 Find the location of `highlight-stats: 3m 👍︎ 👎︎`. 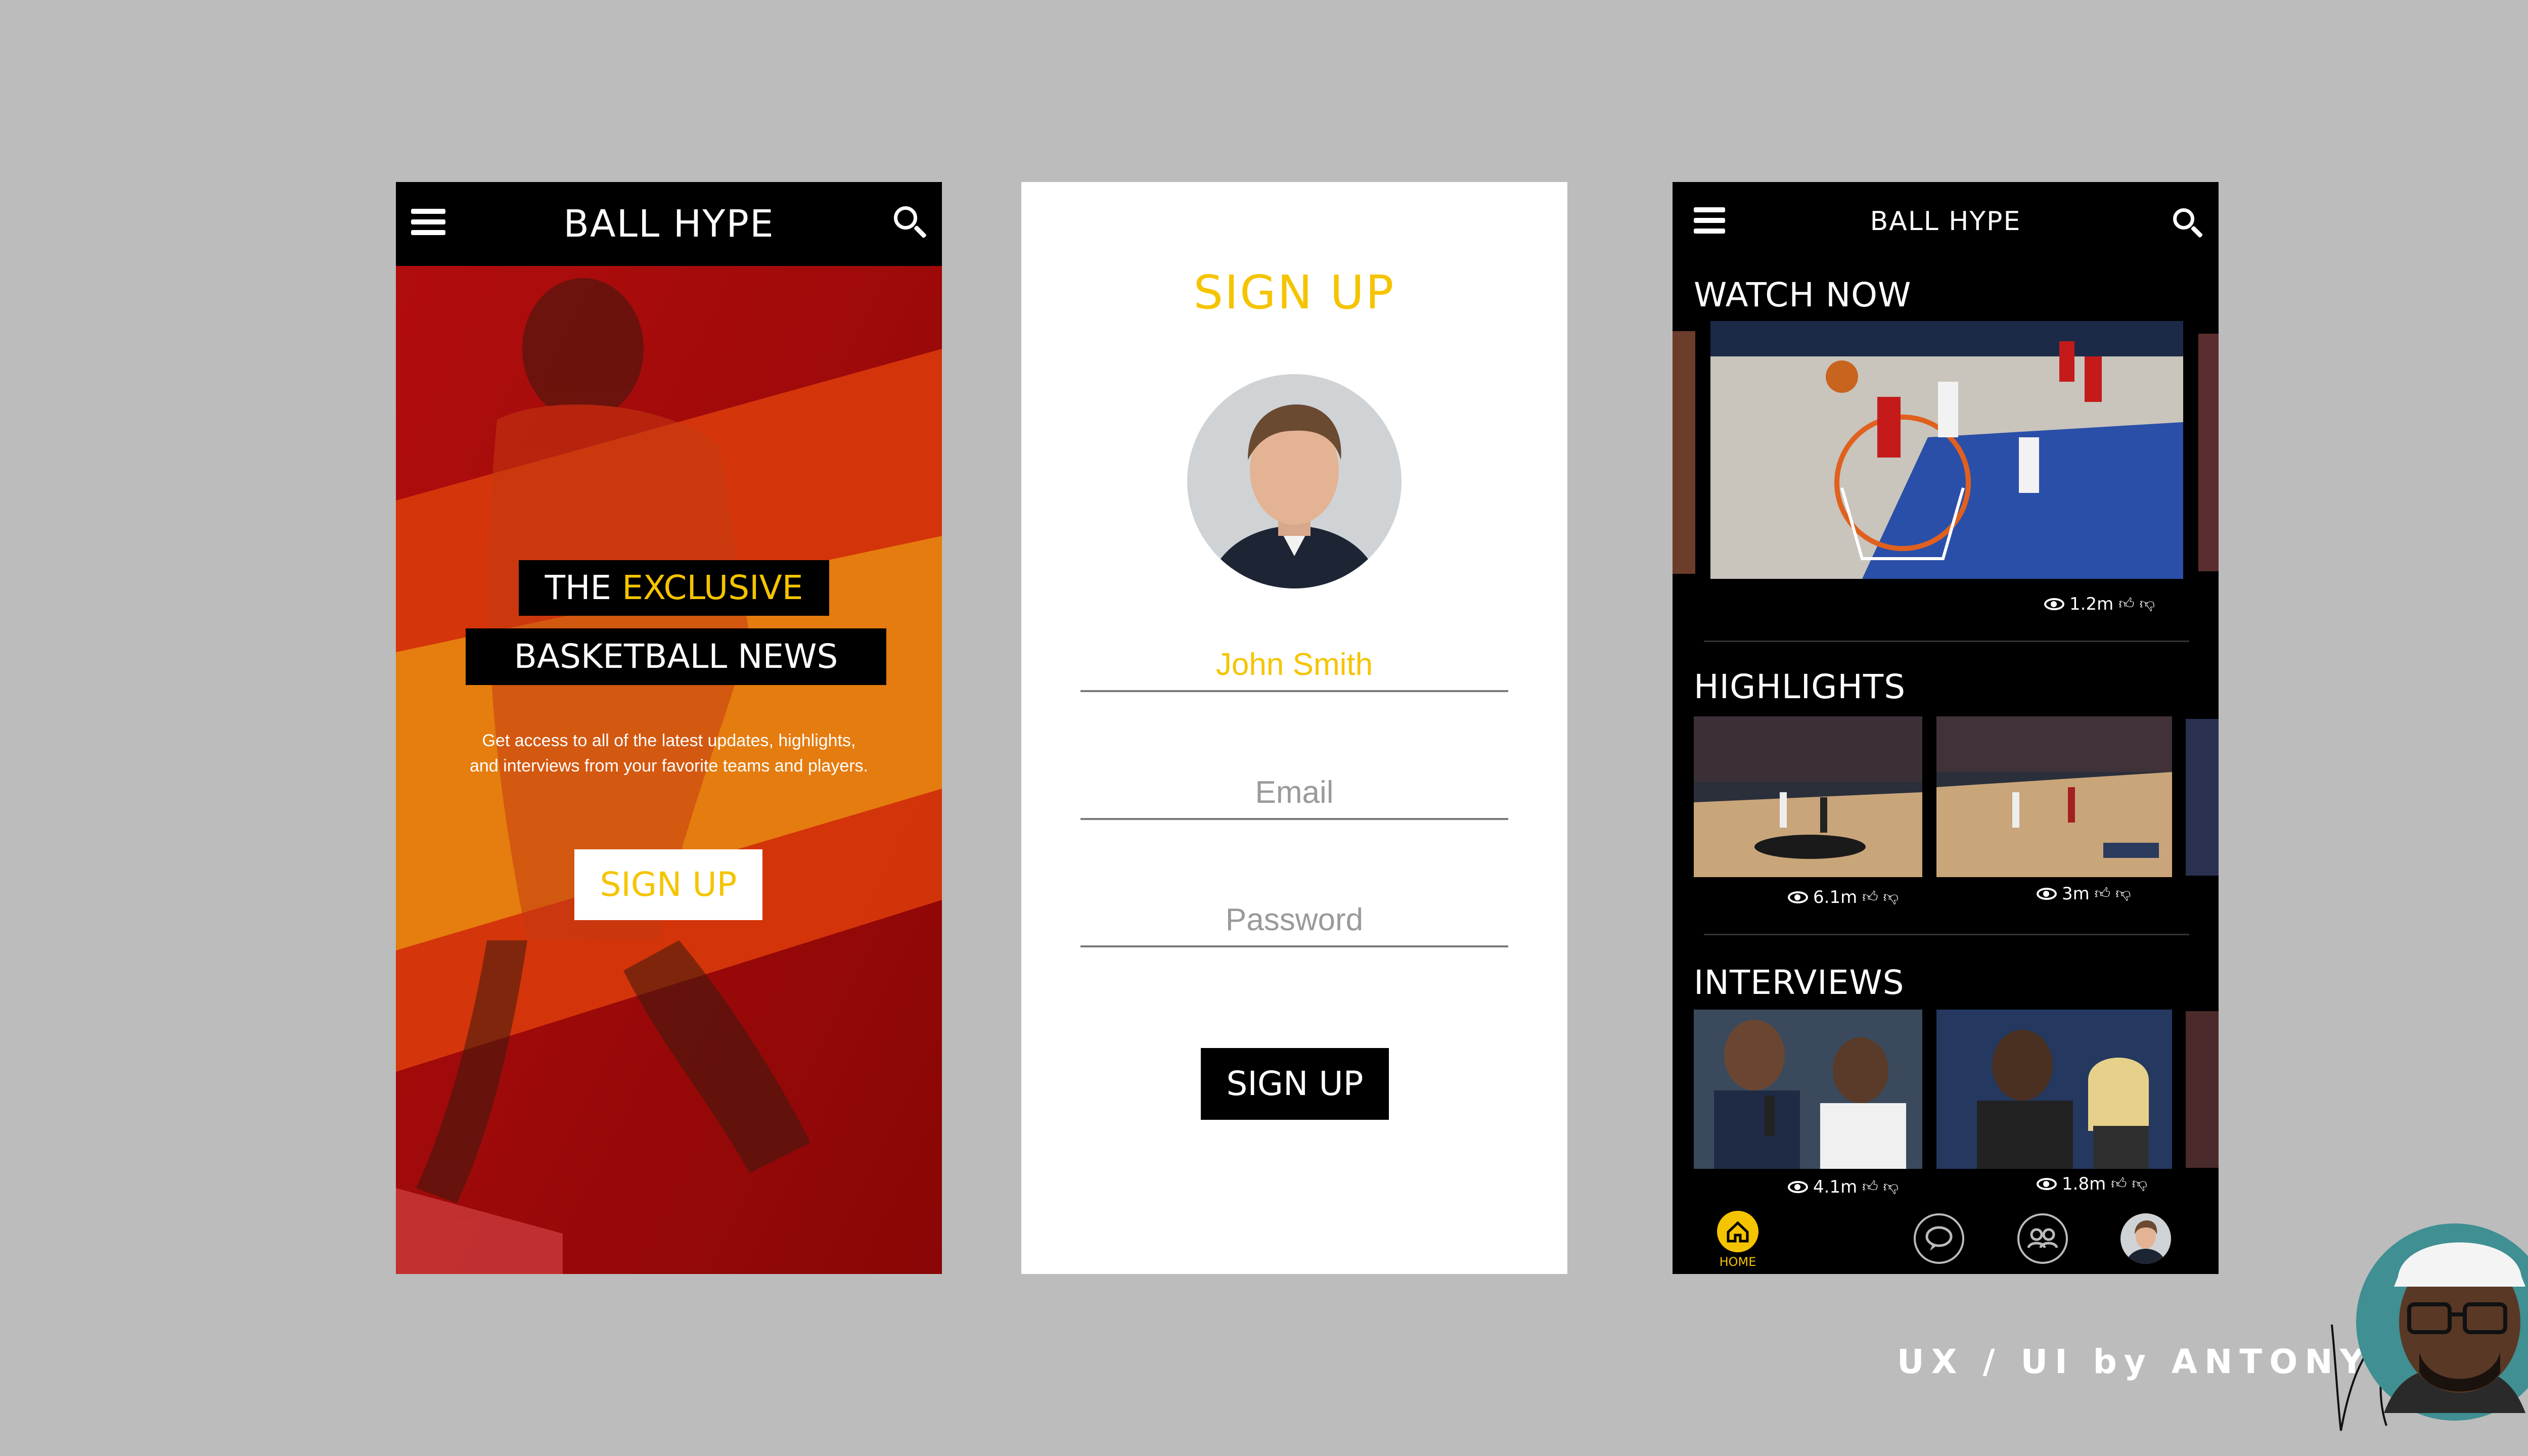

highlight-stats: 3m 👍︎ 👎︎ is located at coordinates (2084, 894).